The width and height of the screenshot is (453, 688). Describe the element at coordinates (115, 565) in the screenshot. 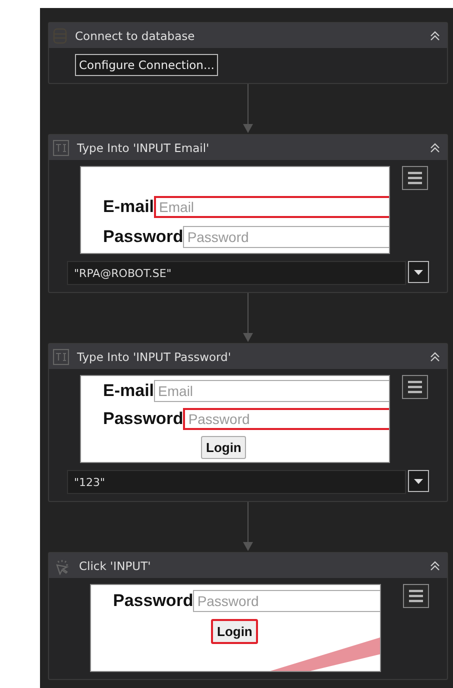

I see `activity-title: Click 'INPUT'` at that location.